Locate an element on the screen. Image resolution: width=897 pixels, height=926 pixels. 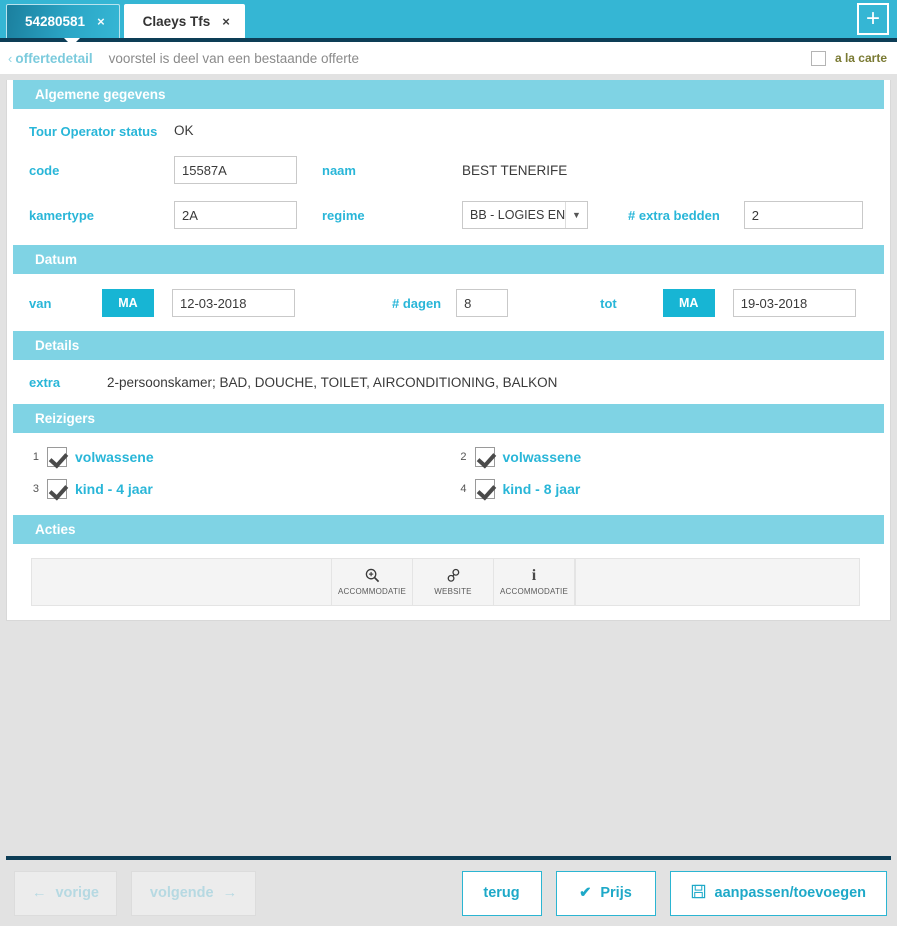
aanpassen-label: aanpassen/toevoegen is located at coordinates (790, 893).